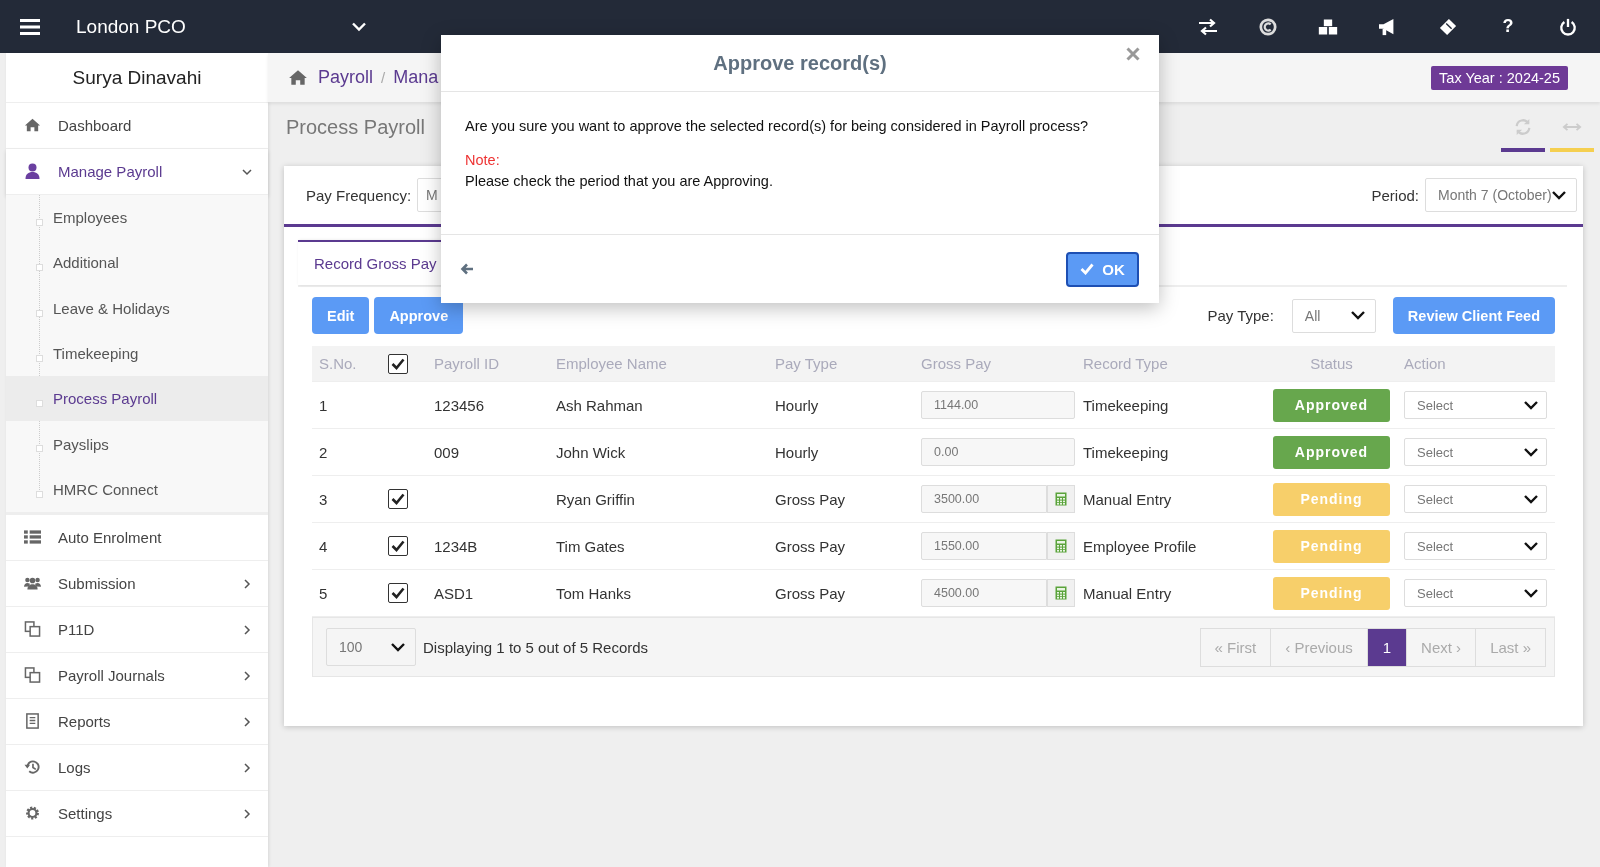  What do you see at coordinates (595, 499) in the screenshot?
I see `table-cell-text: Ryan Griffin` at bounding box center [595, 499].